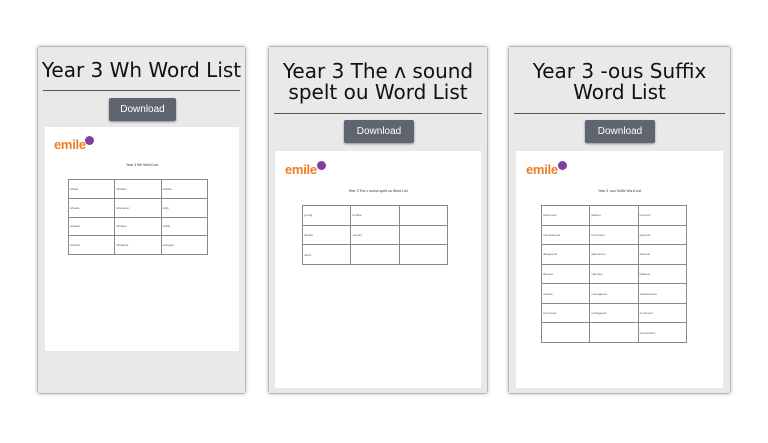 The width and height of the screenshot is (768, 443). What do you see at coordinates (662, 313) in the screenshot?
I see `word-cell: courteous` at bounding box center [662, 313].